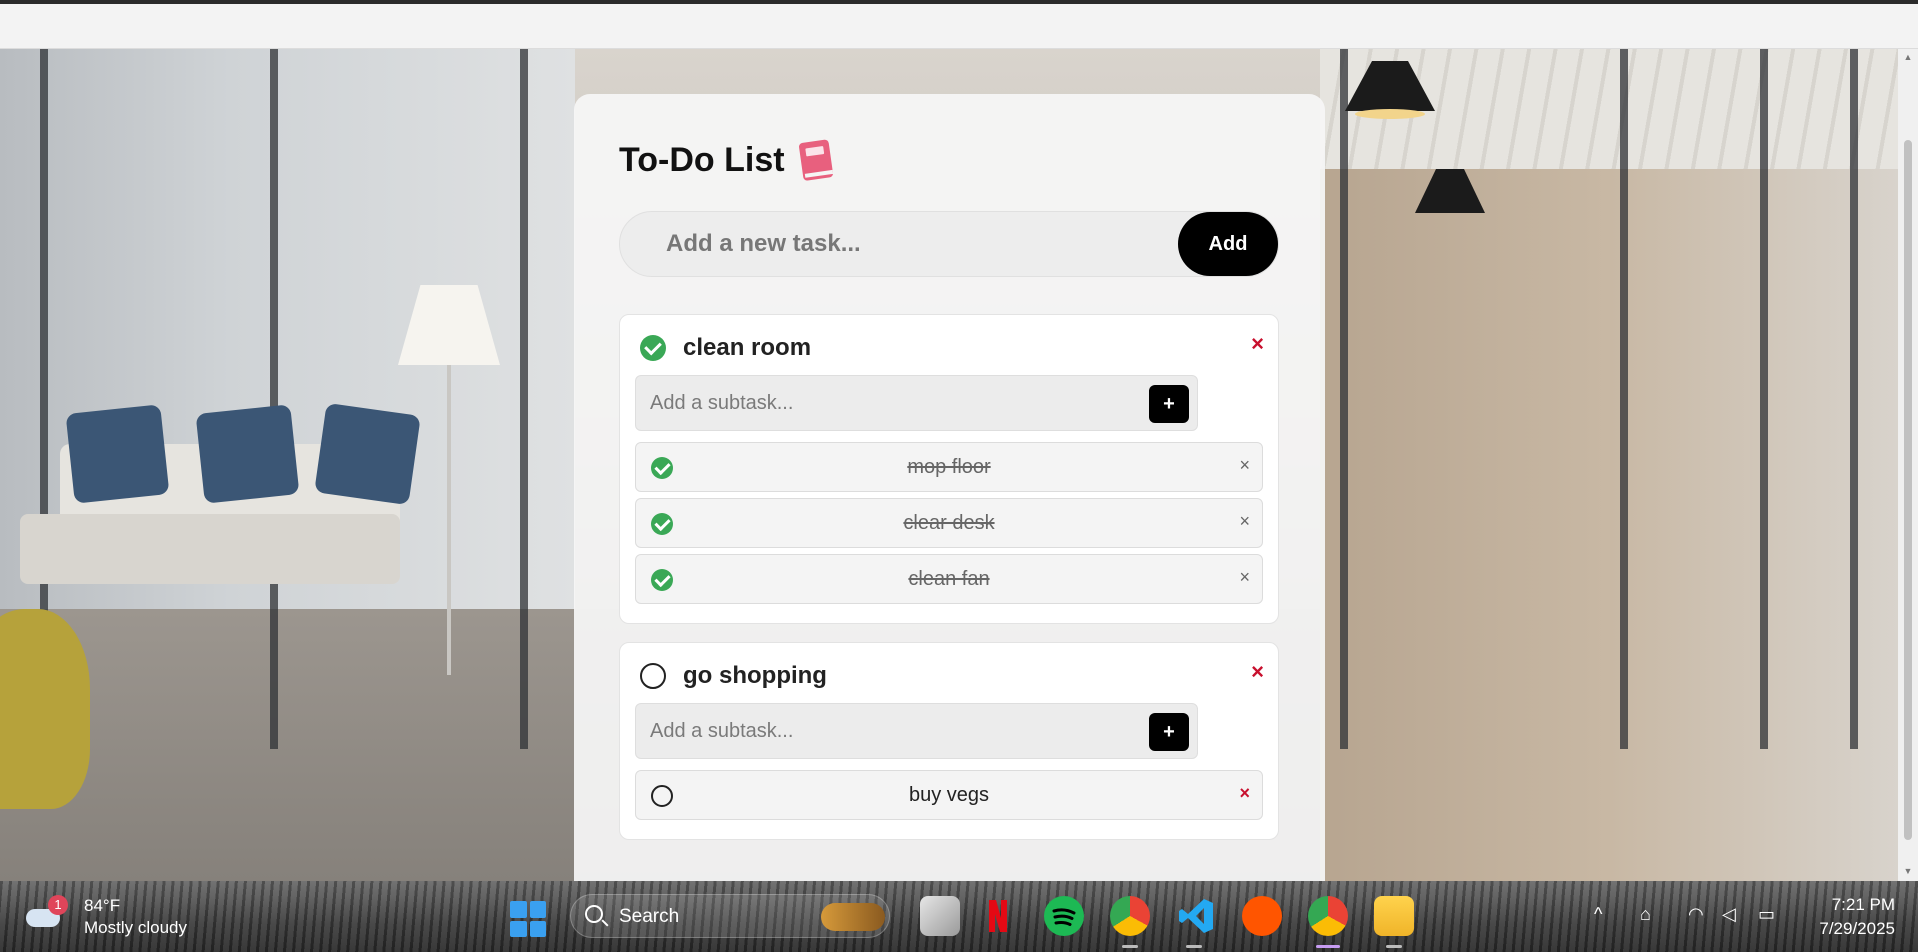 This screenshot has height=952, width=1918. Describe the element at coordinates (1598, 914) in the screenshot. I see `chevron-up-icon: ^` at that location.